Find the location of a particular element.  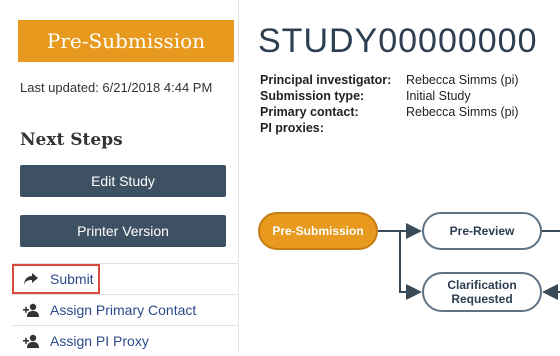

meta-row-pi-proxies: PI proxies: is located at coordinates (389, 128).